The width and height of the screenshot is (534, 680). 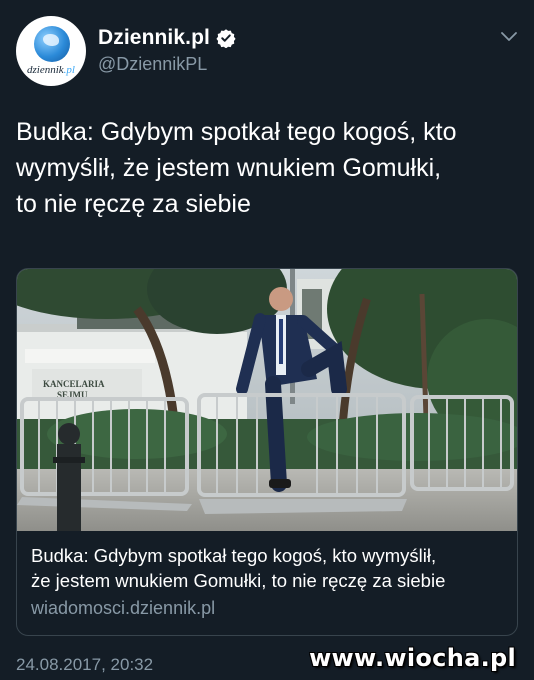 I want to click on avatar: dziennik.pl, so click(x=51, y=51).